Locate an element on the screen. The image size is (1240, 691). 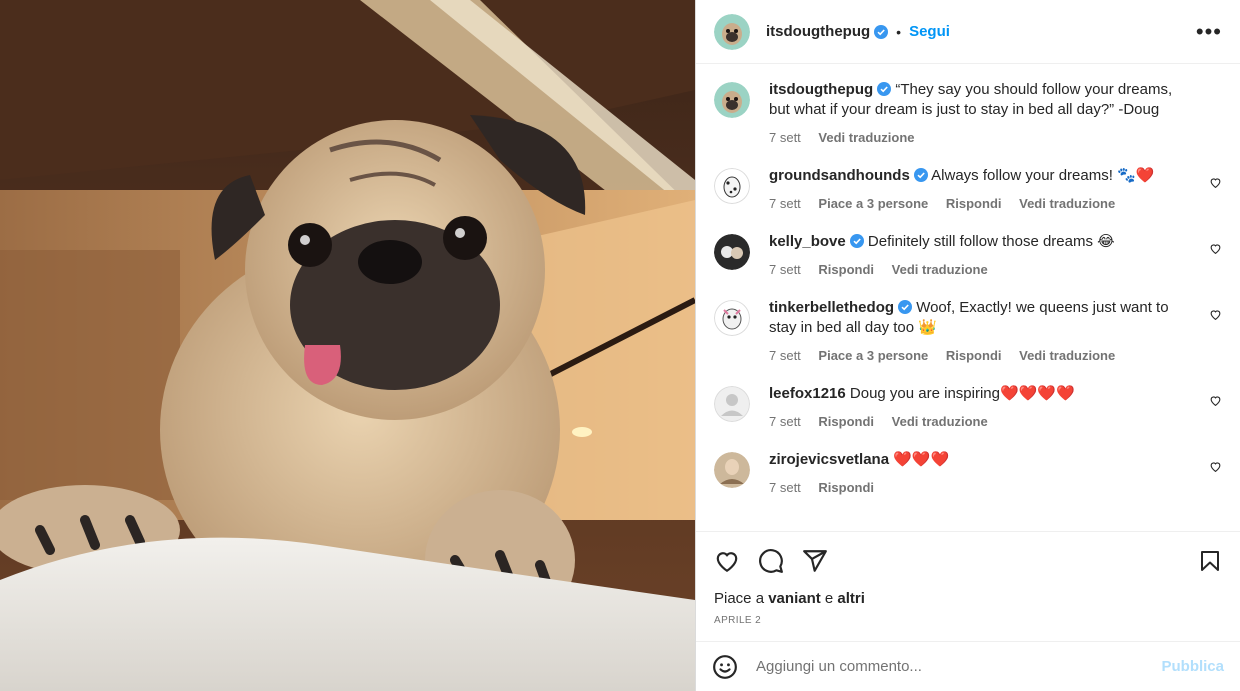
comment-input is located at coordinates (959, 666).